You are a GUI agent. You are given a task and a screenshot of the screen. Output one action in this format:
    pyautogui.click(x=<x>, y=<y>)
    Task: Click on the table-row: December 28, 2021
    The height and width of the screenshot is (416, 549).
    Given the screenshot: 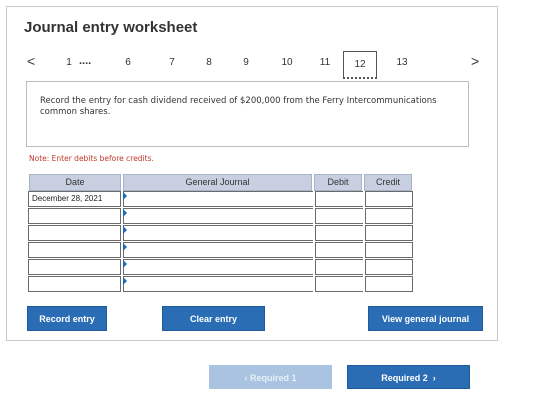 What is the action you would take?
    pyautogui.click(x=221, y=199)
    